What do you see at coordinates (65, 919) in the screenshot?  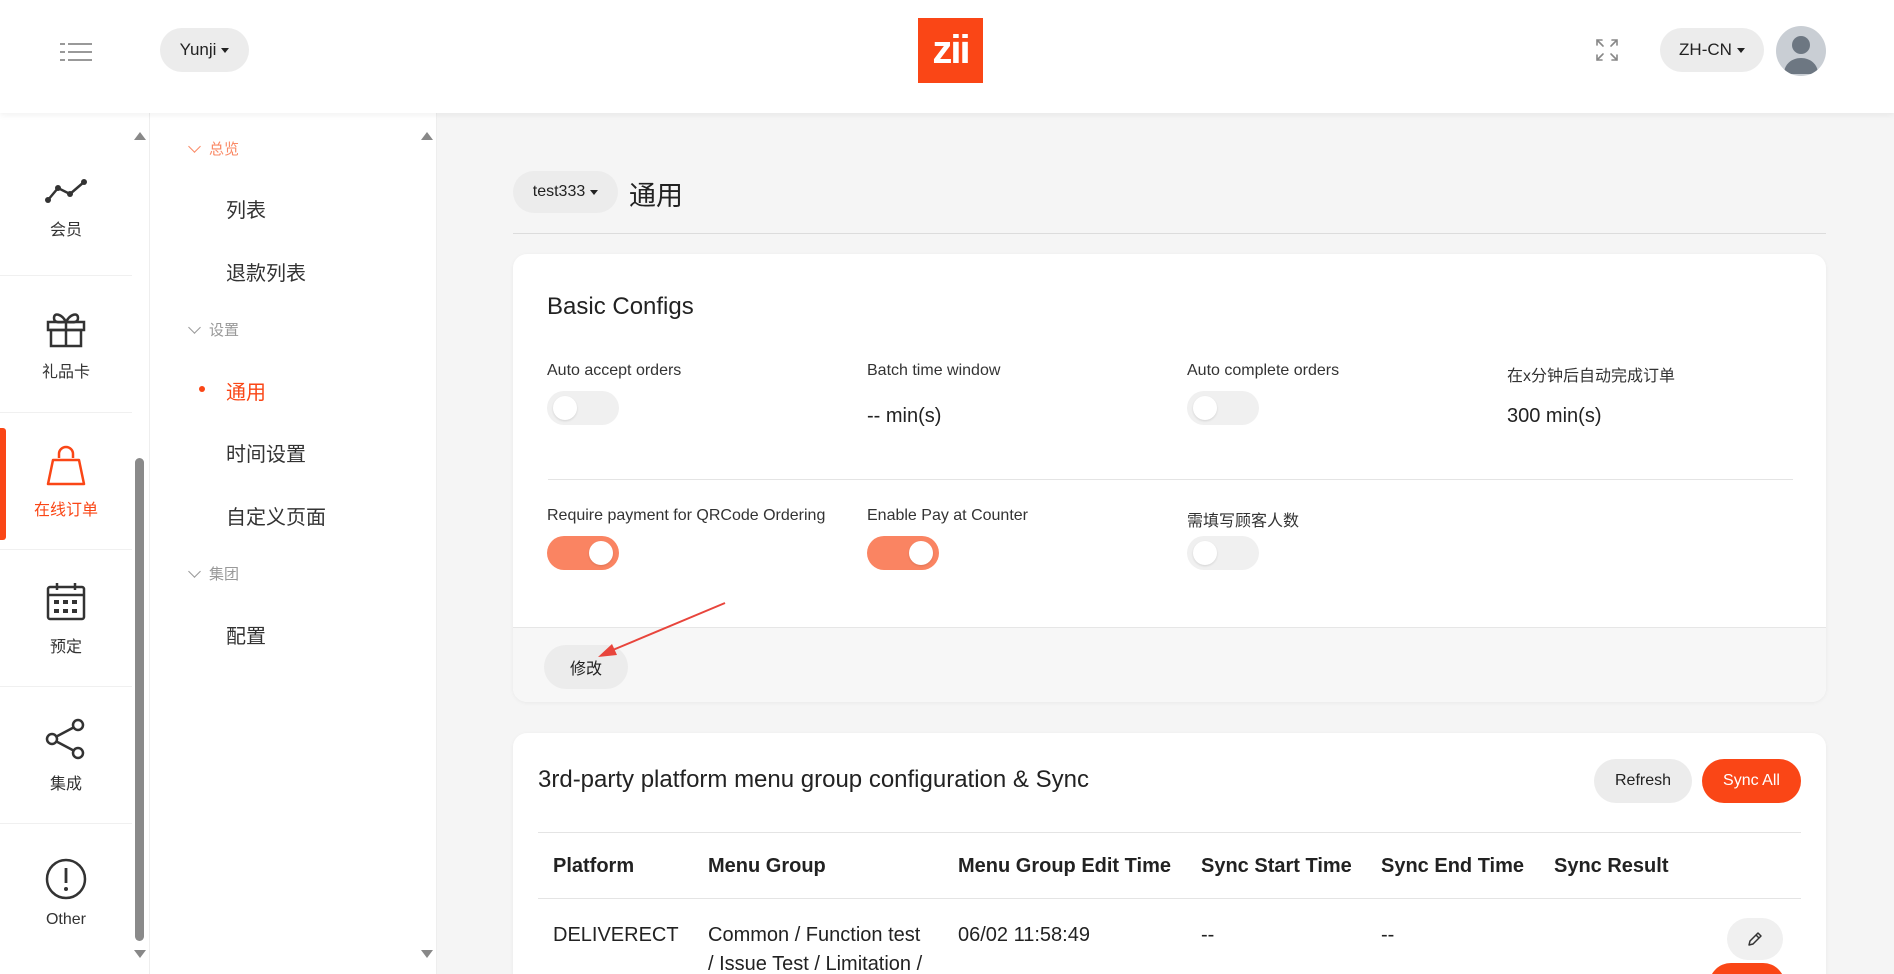 I see `sidebar-item-label: Other` at bounding box center [65, 919].